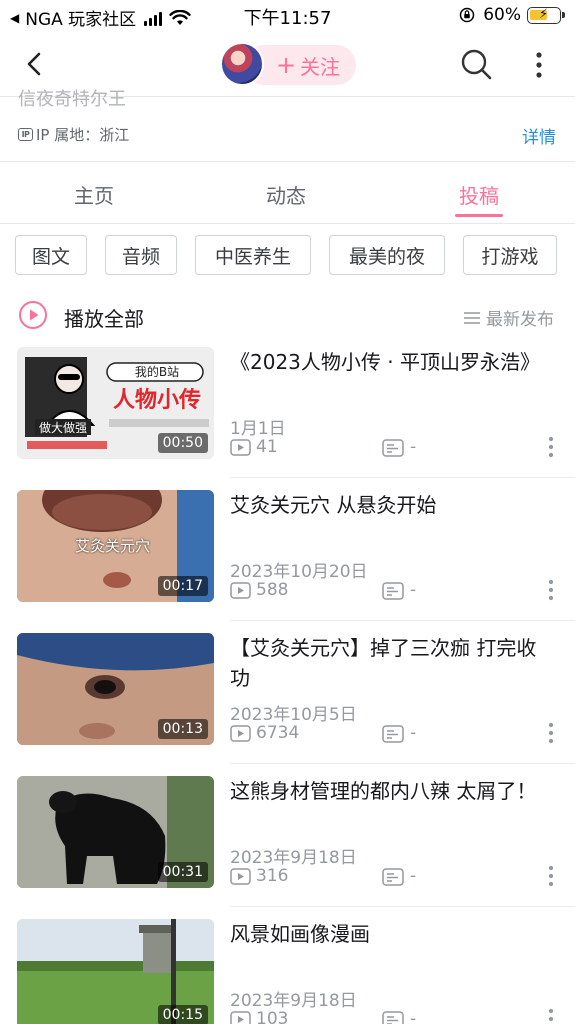 Image resolution: width=575 pixels, height=1024 pixels. I want to click on video-title: 艾灸关元穴 从悬灸开始, so click(385, 505).